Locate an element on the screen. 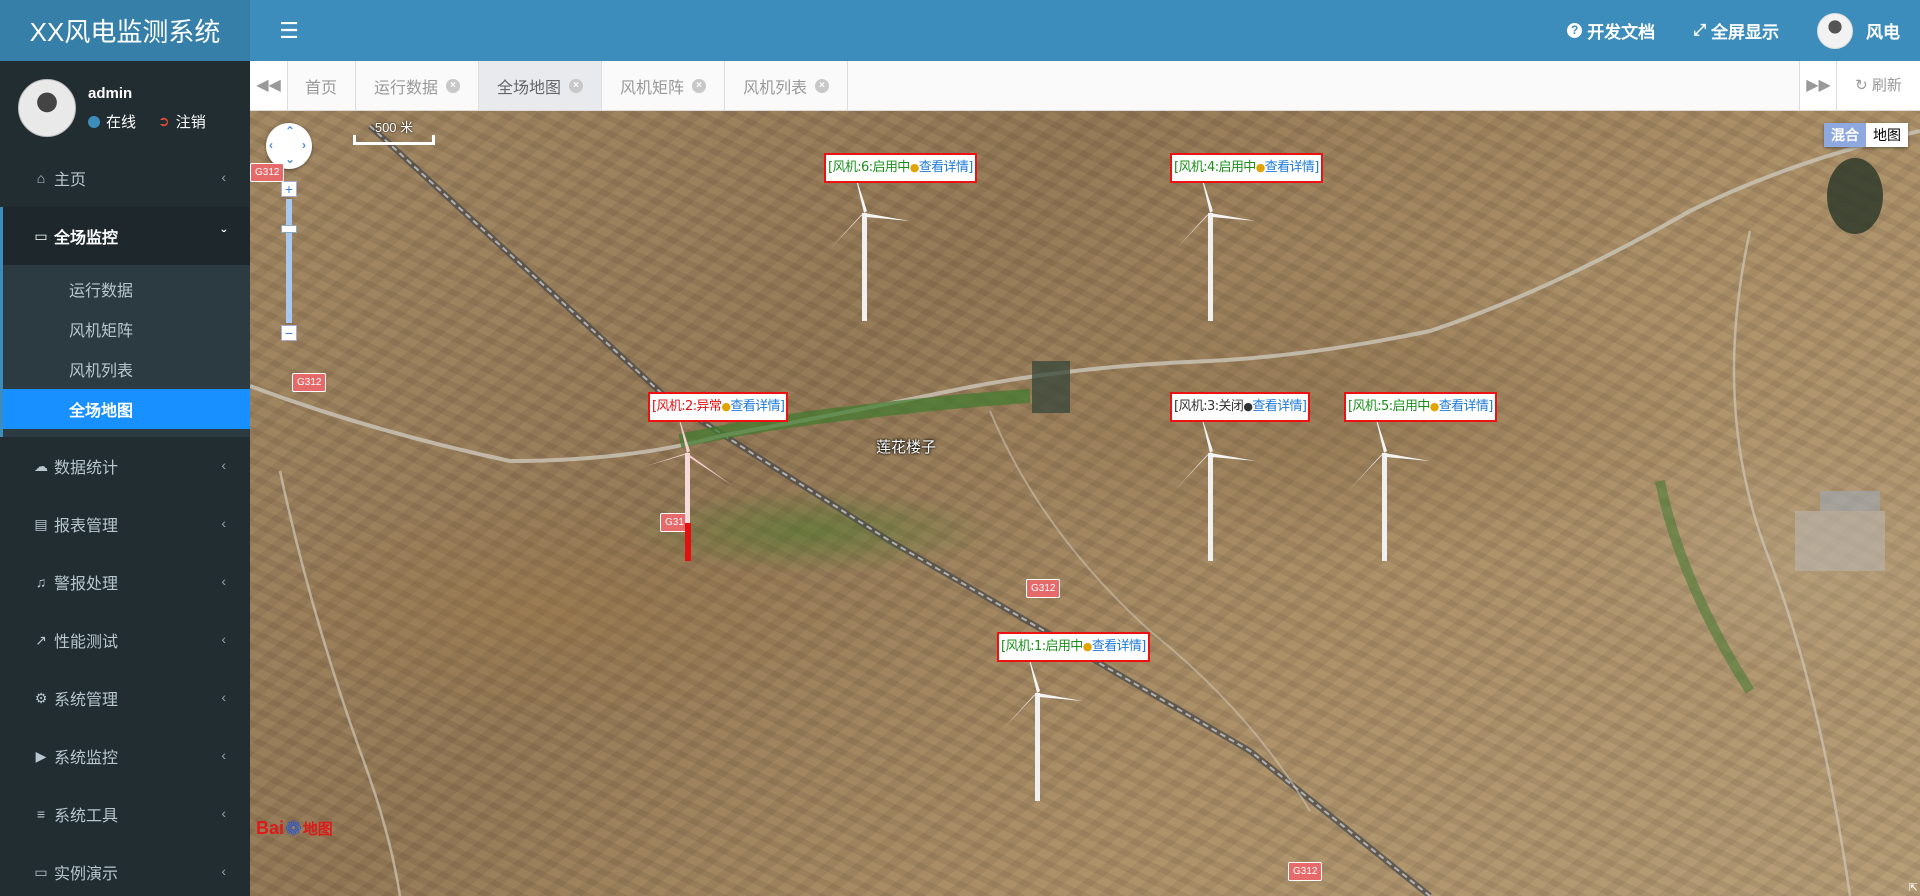 Image resolution: width=1920 pixels, height=896 pixels. sidebar-avatar is located at coordinates (47, 108).